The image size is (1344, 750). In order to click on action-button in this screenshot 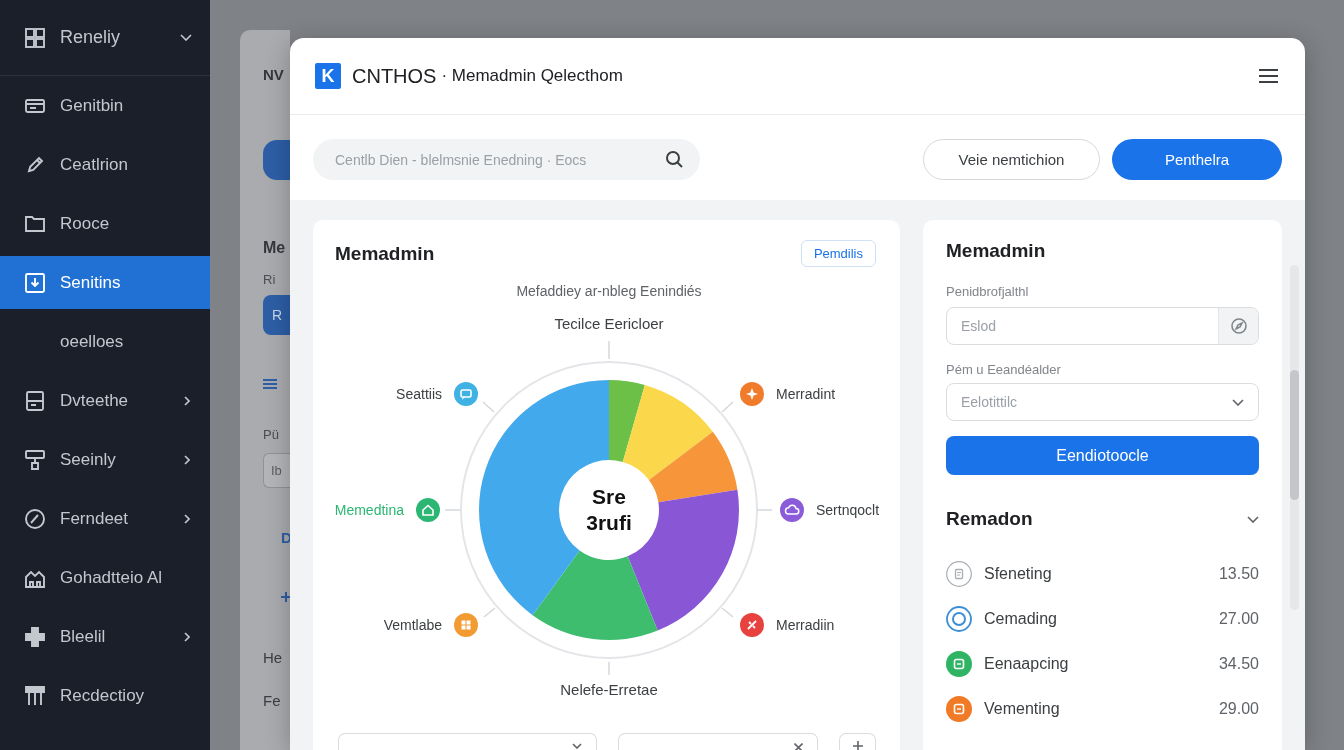, I will do `click(276, 160)`.